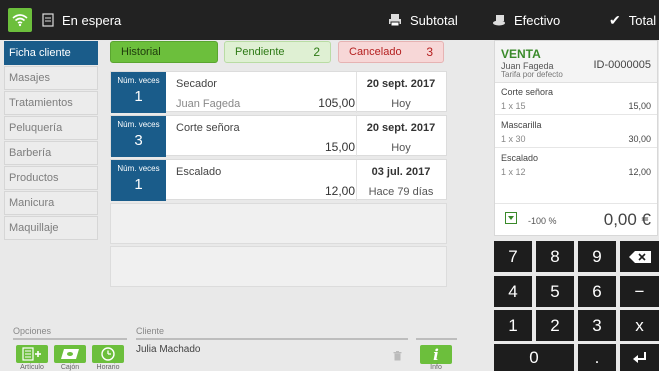  What do you see at coordinates (141, 52) in the screenshot?
I see `tab-historial-label: Historial` at bounding box center [141, 52].